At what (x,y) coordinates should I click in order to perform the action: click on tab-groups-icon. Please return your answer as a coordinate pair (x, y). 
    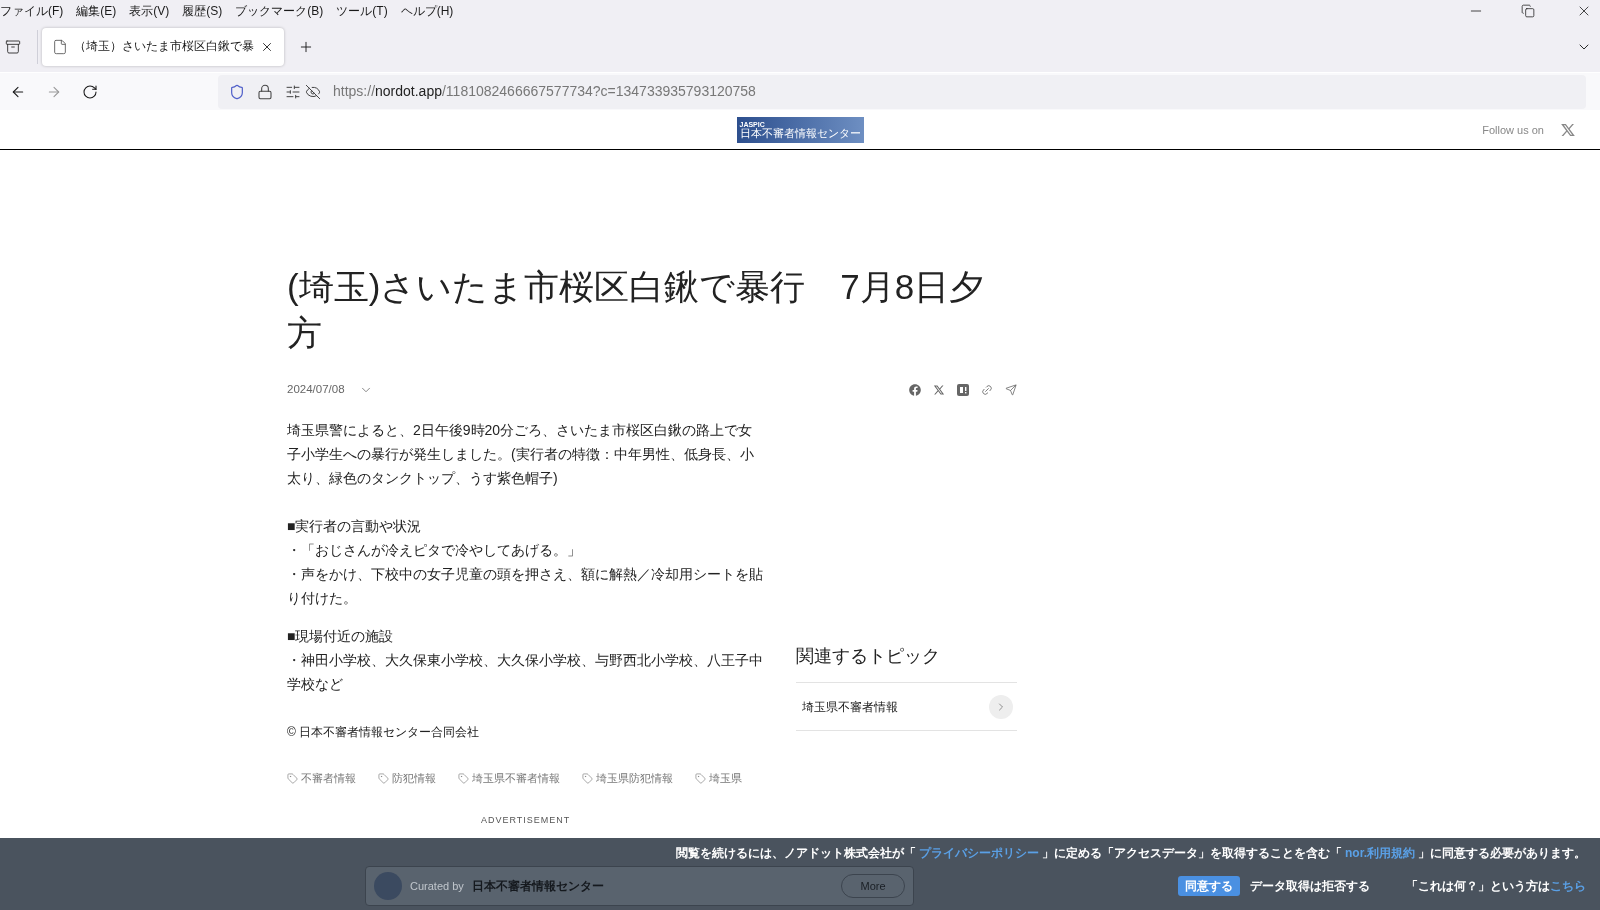
    Looking at the image, I should click on (13, 47).